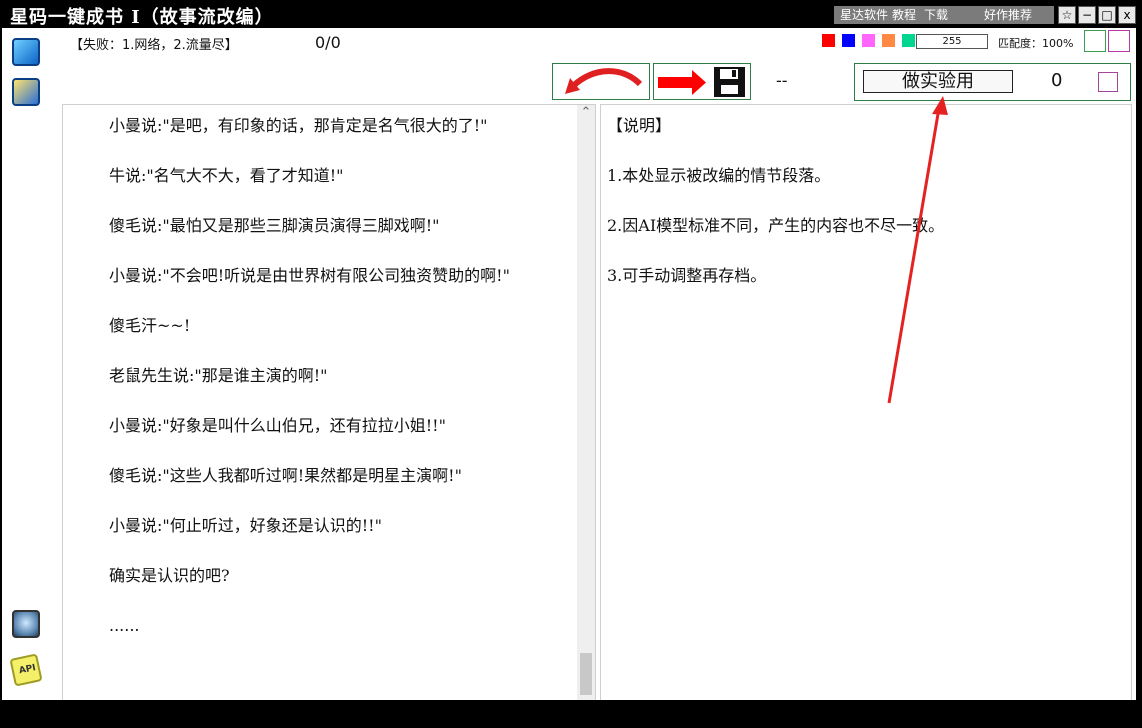 This screenshot has height=728, width=1142. What do you see at coordinates (26, 52) in the screenshot?
I see `book-icon` at bounding box center [26, 52].